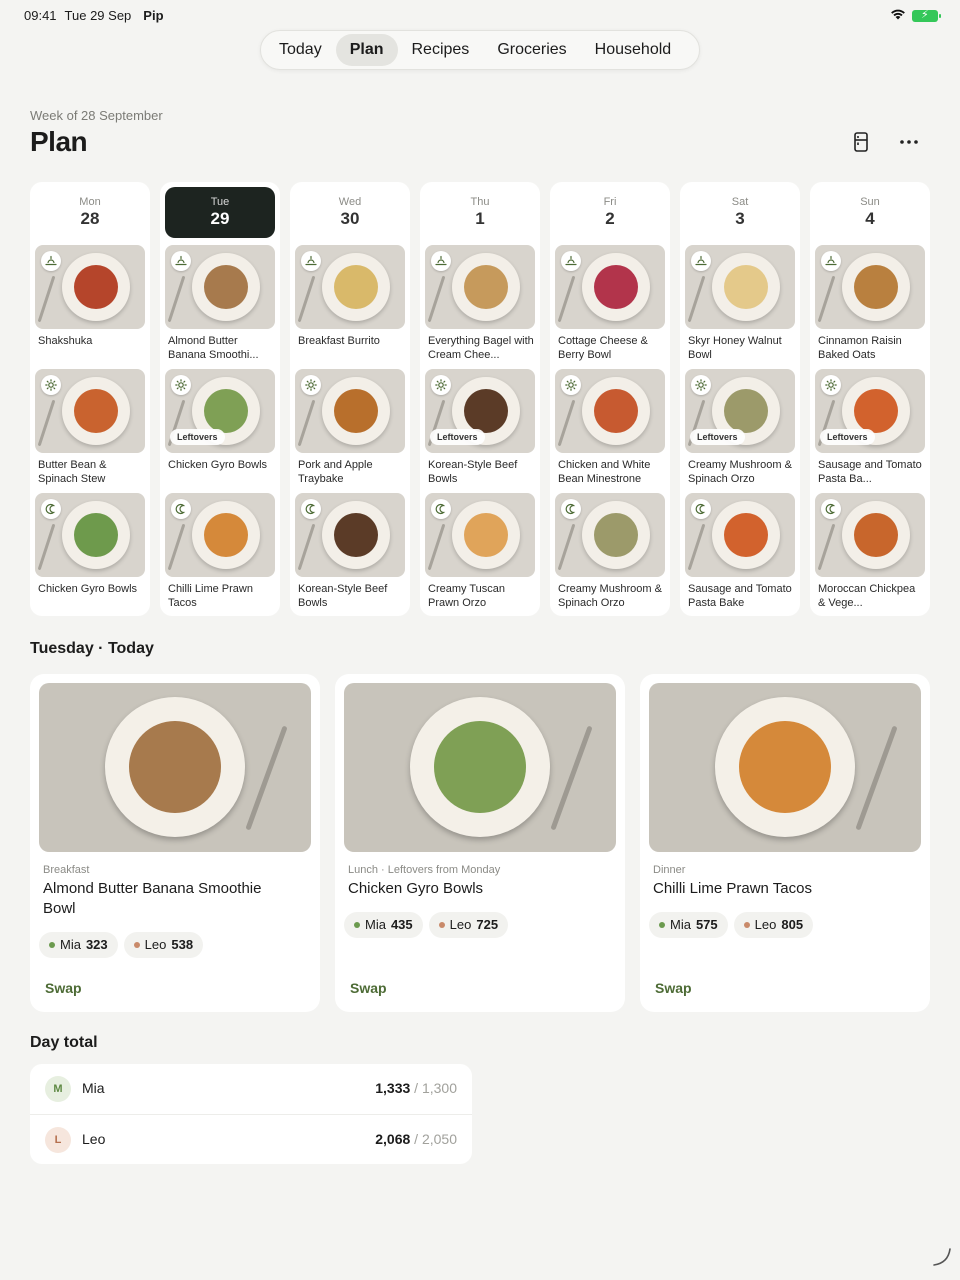 The height and width of the screenshot is (1280, 960). I want to click on meal-card-breakfast: Shakshuka, so click(90, 304).